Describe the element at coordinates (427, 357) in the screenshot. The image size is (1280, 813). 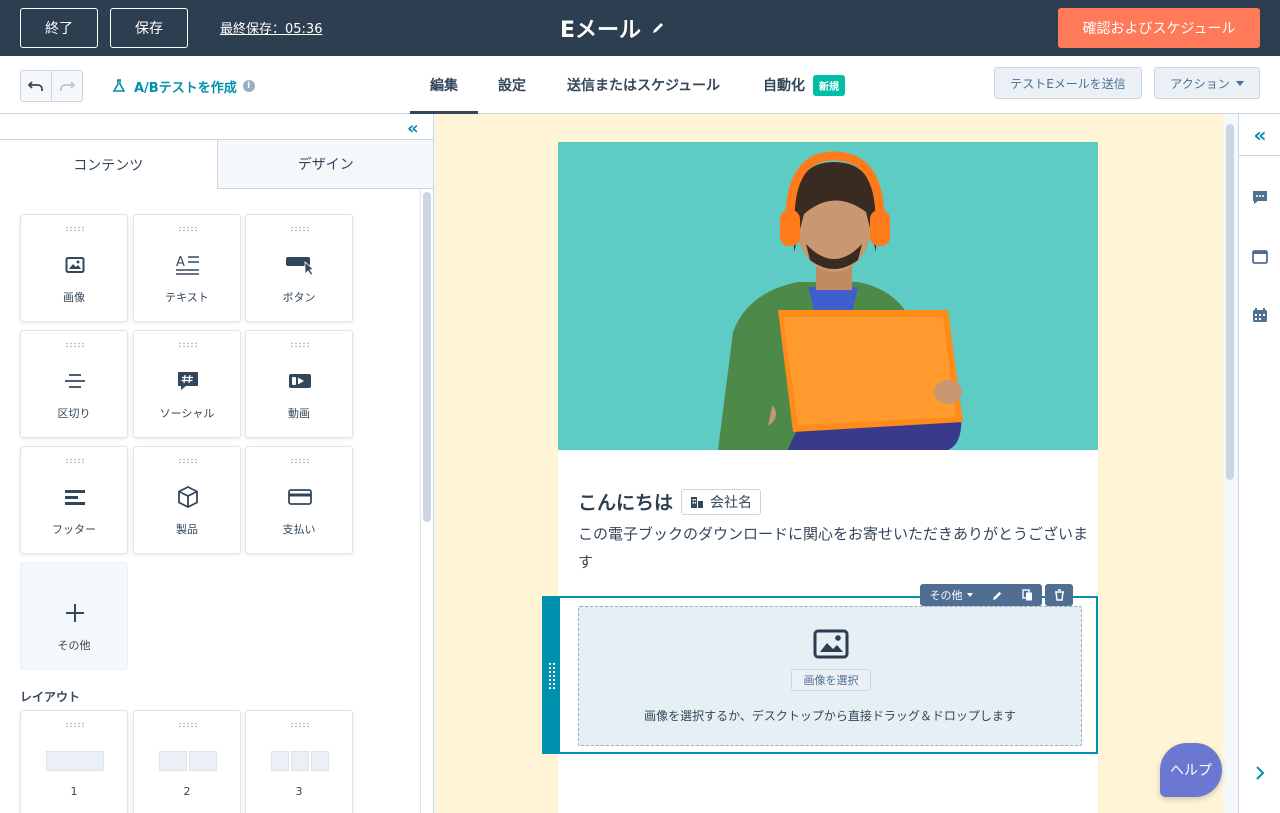
I see `left-scrollbar` at that location.